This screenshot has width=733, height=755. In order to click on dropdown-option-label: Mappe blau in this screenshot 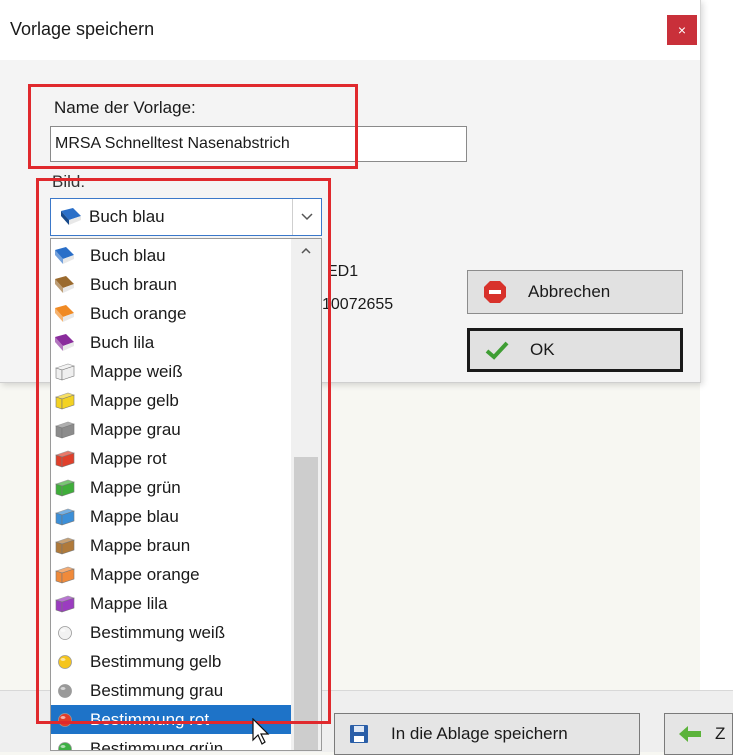, I will do `click(134, 516)`.